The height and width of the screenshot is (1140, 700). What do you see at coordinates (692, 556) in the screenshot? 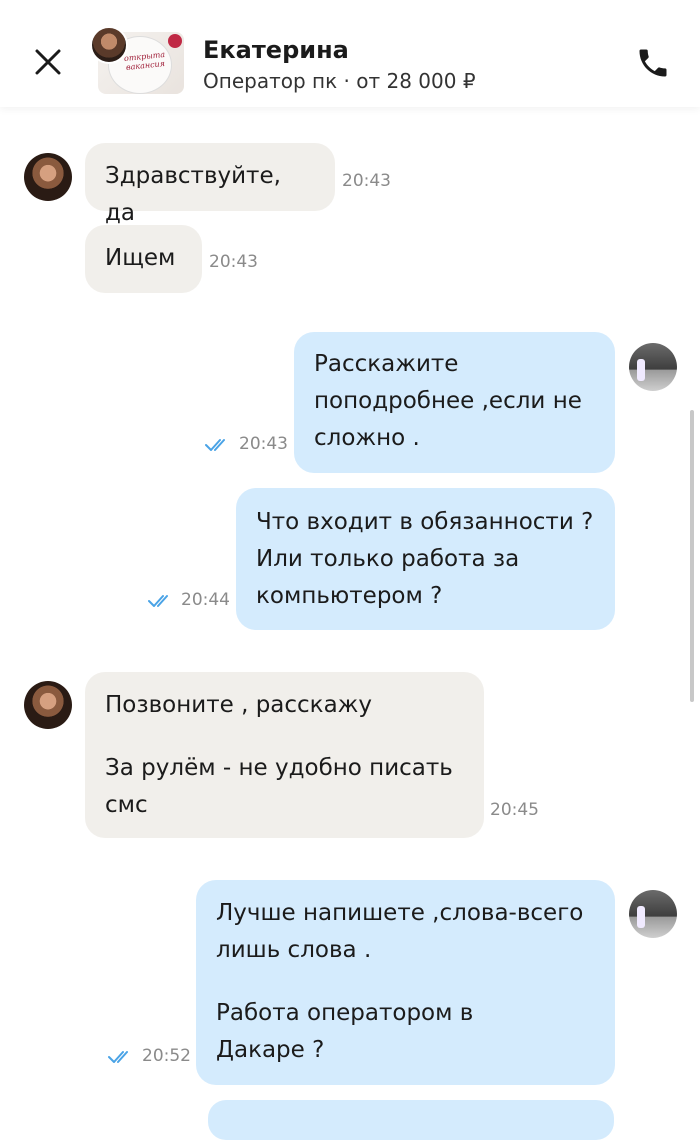
I see `scrollbar` at bounding box center [692, 556].